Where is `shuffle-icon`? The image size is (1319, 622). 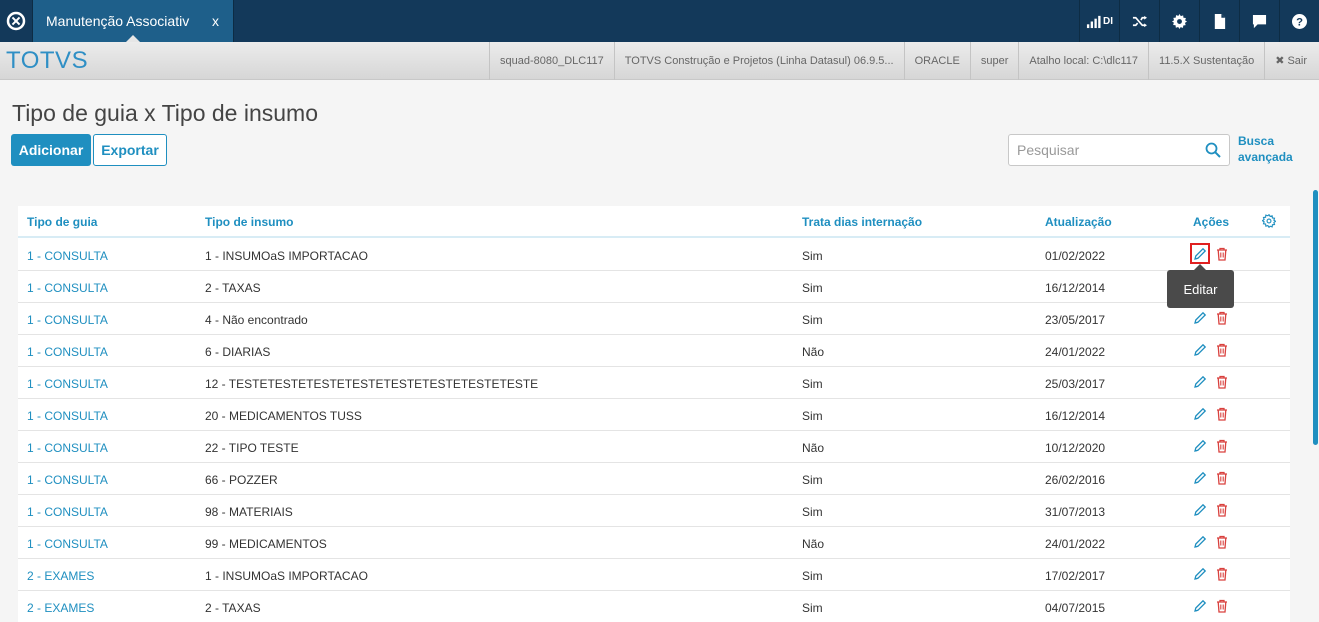
shuffle-icon is located at coordinates (1139, 21).